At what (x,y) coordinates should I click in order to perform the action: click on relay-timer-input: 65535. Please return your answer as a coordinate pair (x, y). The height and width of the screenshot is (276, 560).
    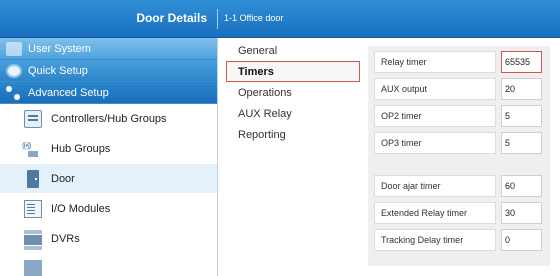
    Looking at the image, I should click on (521, 62).